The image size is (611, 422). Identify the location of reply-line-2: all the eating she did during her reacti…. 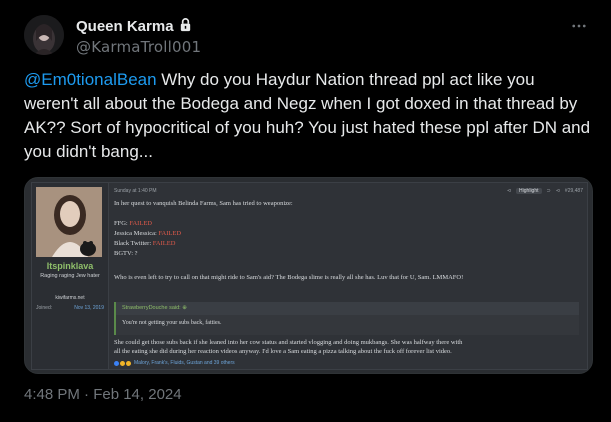
(283, 351).